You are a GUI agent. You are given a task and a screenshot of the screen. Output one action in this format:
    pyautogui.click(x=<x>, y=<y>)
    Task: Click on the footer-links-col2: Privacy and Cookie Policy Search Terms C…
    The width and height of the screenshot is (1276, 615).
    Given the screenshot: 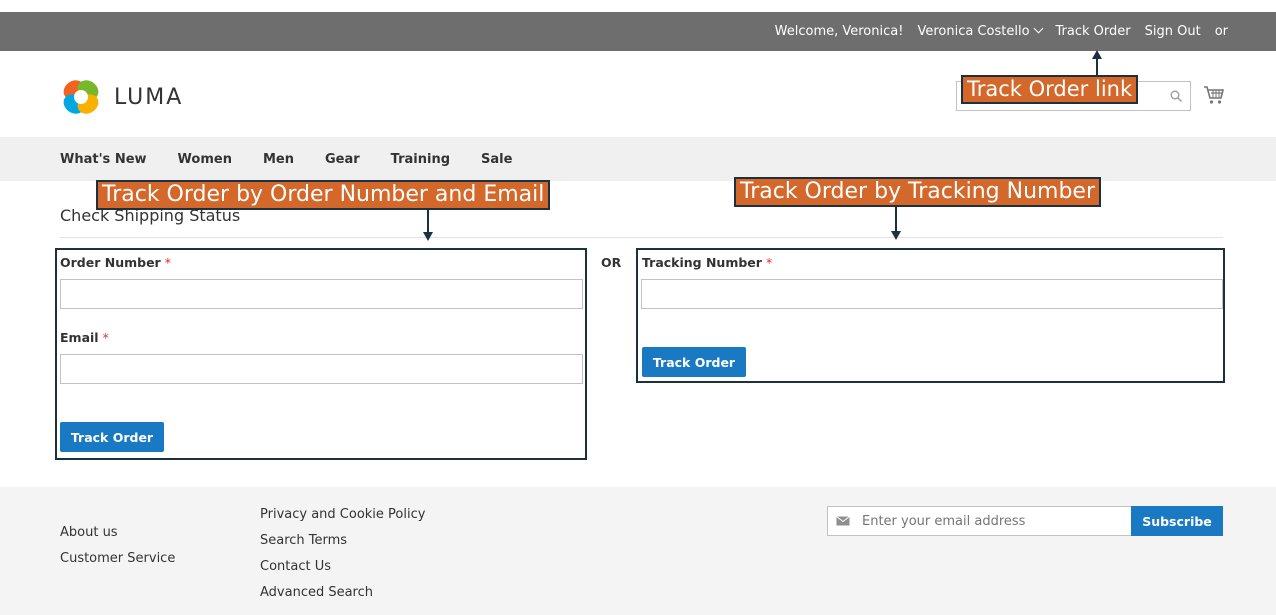 What is the action you would take?
    pyautogui.click(x=342, y=554)
    